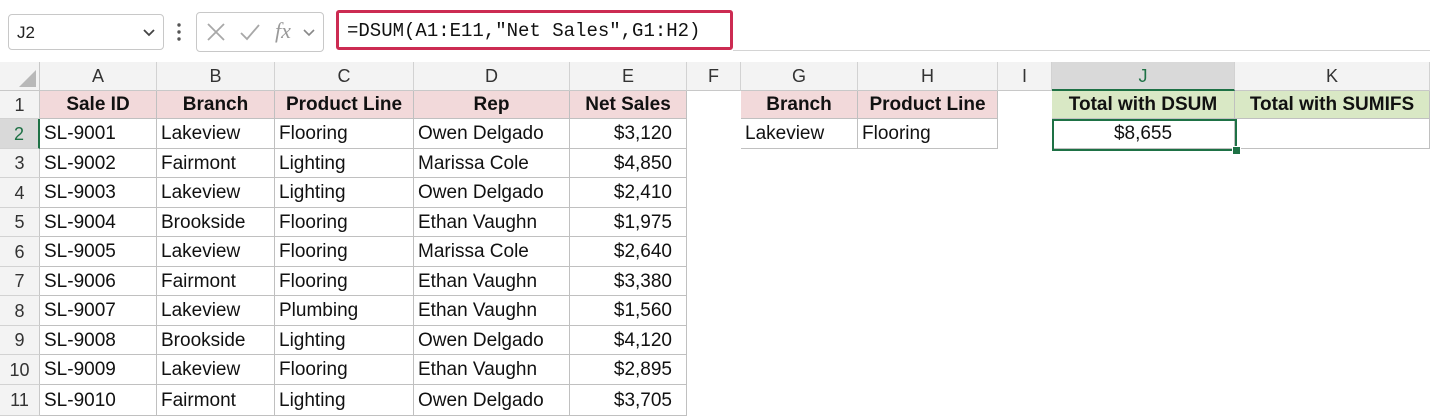 The width and height of the screenshot is (1430, 416). Describe the element at coordinates (628, 370) in the screenshot. I see `table-cell: $2,895` at that location.